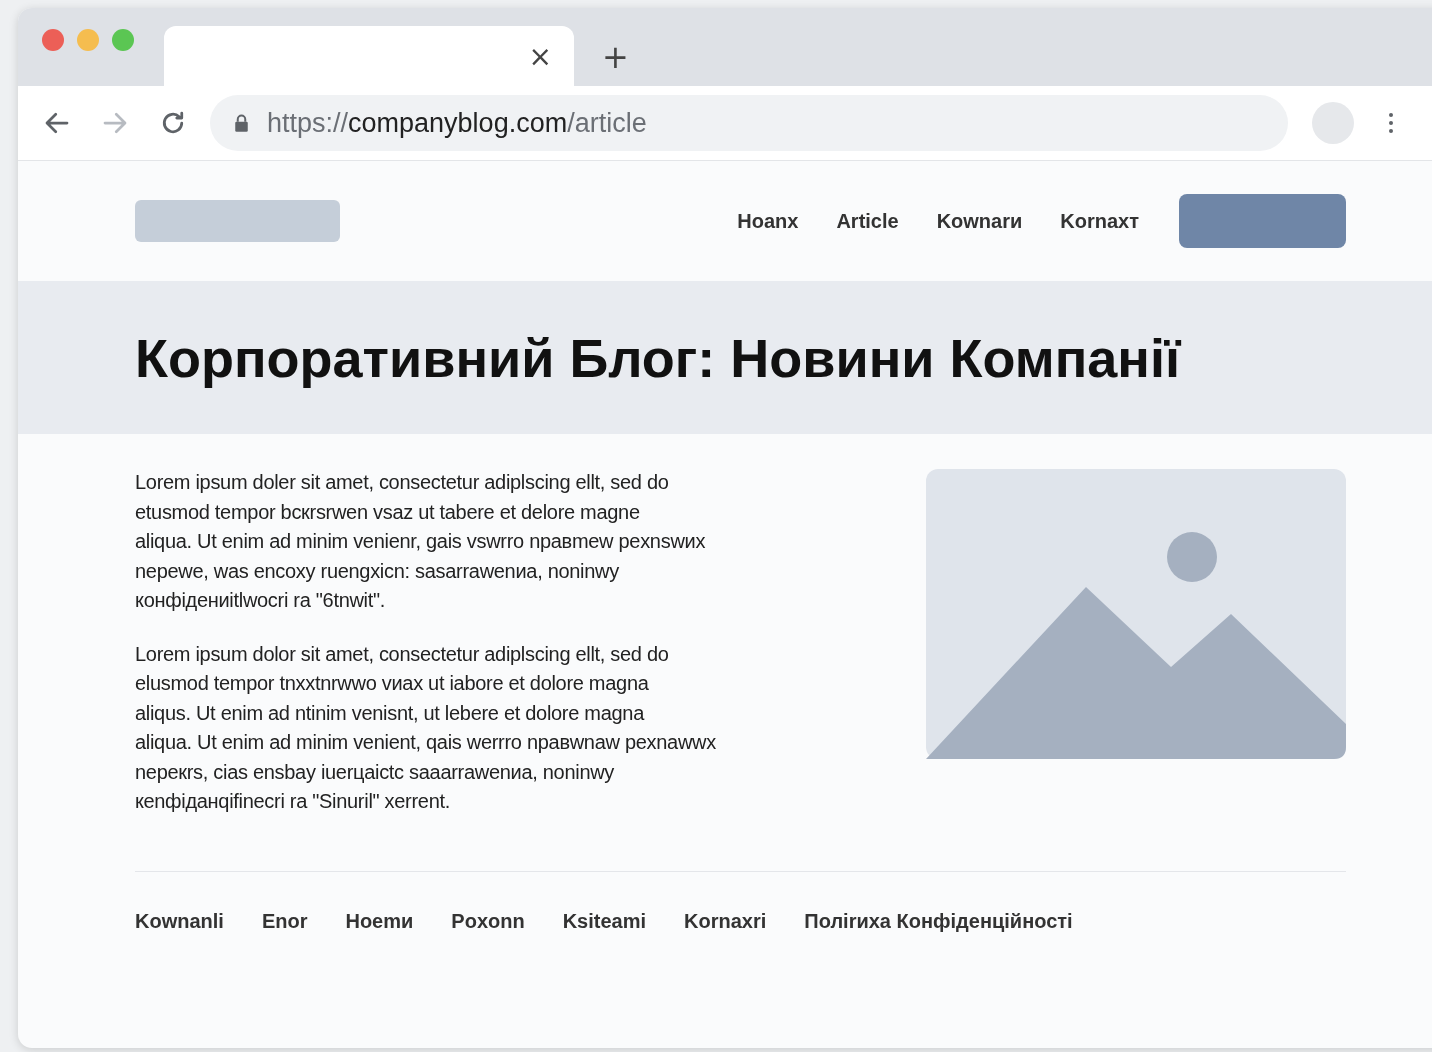 The image size is (1432, 1052). What do you see at coordinates (540, 56) in the screenshot?
I see `tab-close-button: ×` at bounding box center [540, 56].